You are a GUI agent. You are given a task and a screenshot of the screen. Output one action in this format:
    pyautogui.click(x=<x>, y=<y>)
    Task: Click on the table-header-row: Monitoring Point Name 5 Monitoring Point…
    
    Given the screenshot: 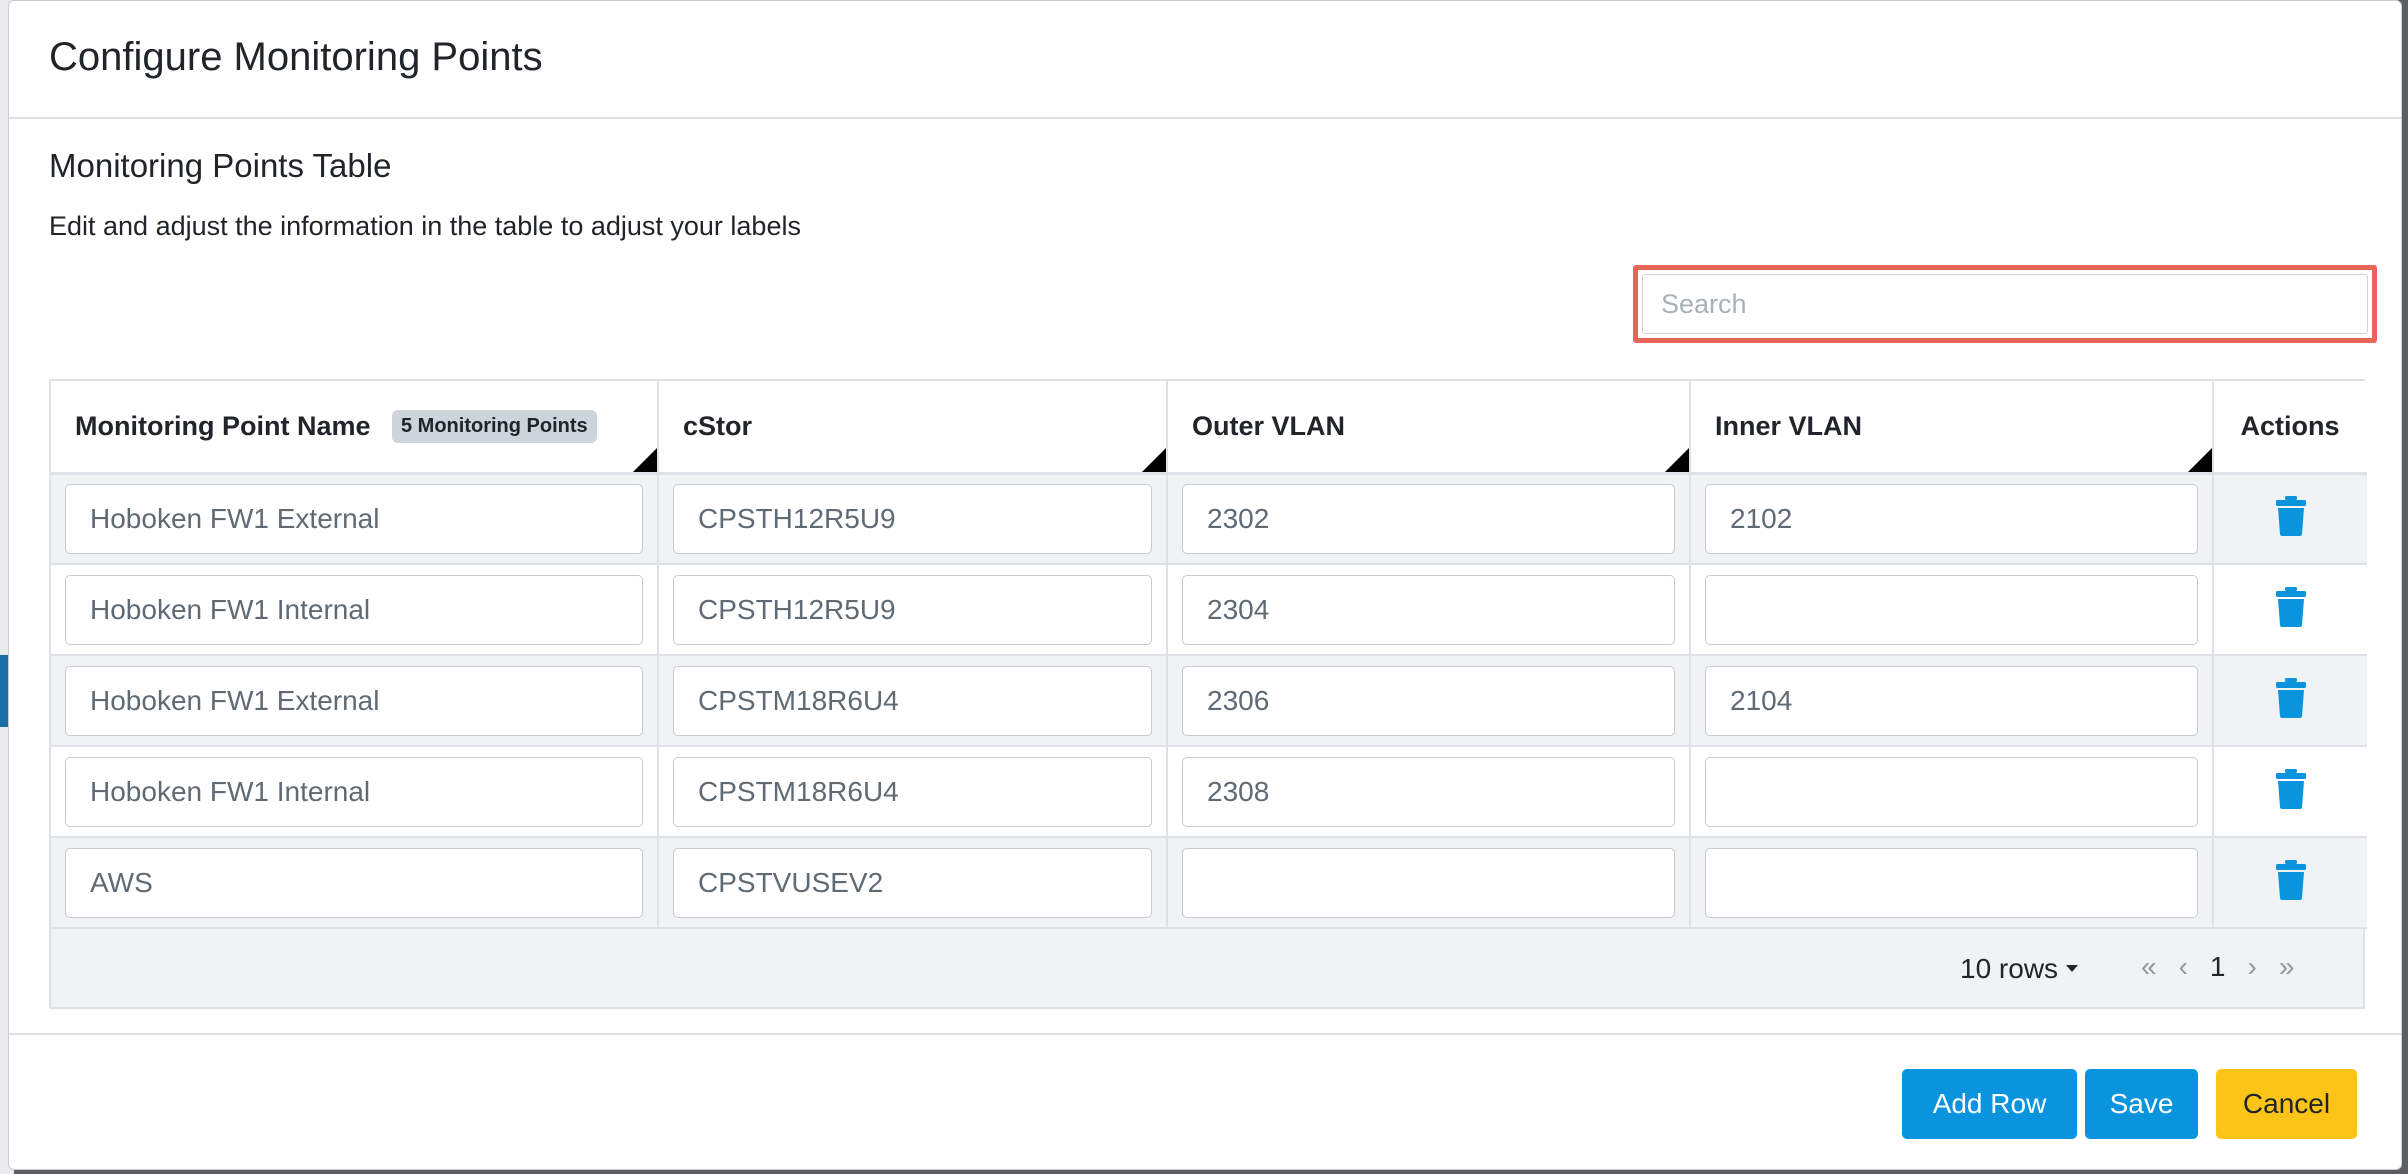 What is the action you would take?
    pyautogui.click(x=1209, y=428)
    